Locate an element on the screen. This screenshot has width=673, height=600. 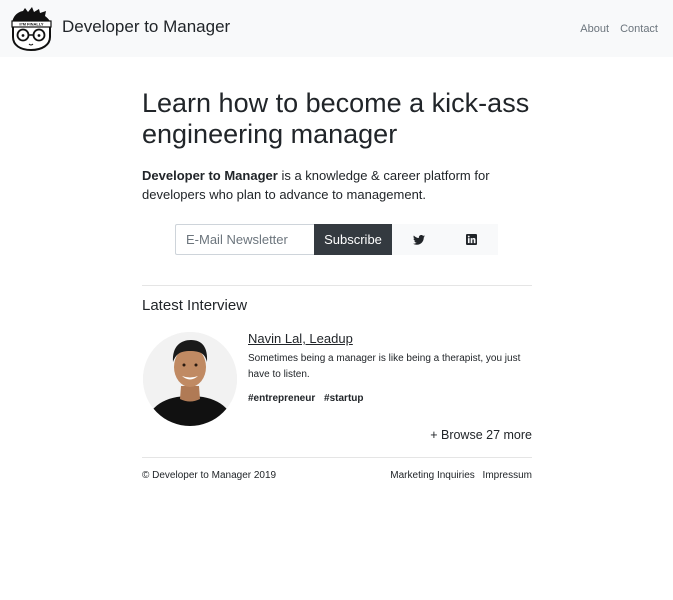
nav-about-link: About is located at coordinates (594, 29).